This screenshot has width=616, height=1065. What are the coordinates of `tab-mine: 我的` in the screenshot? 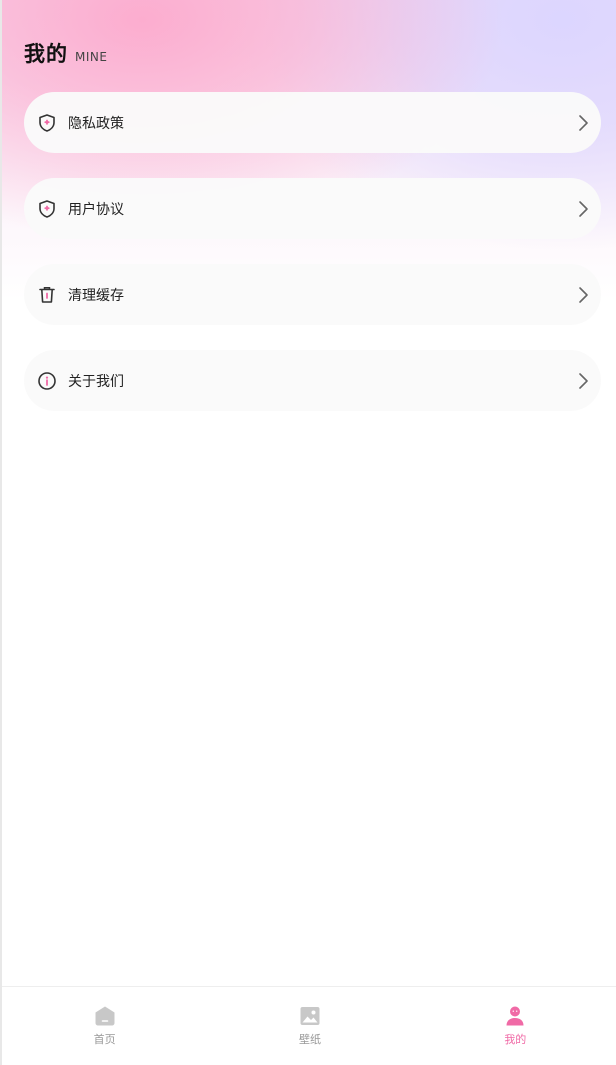 It's located at (514, 1026).